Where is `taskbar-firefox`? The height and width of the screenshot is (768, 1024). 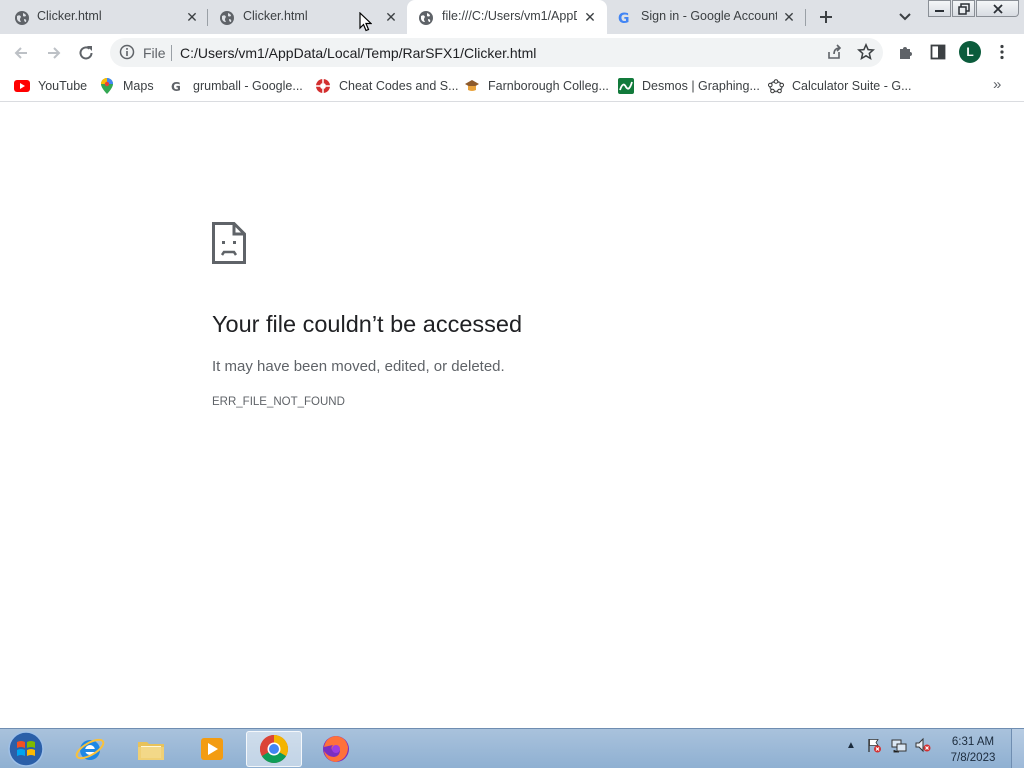
taskbar-firefox is located at coordinates (336, 749).